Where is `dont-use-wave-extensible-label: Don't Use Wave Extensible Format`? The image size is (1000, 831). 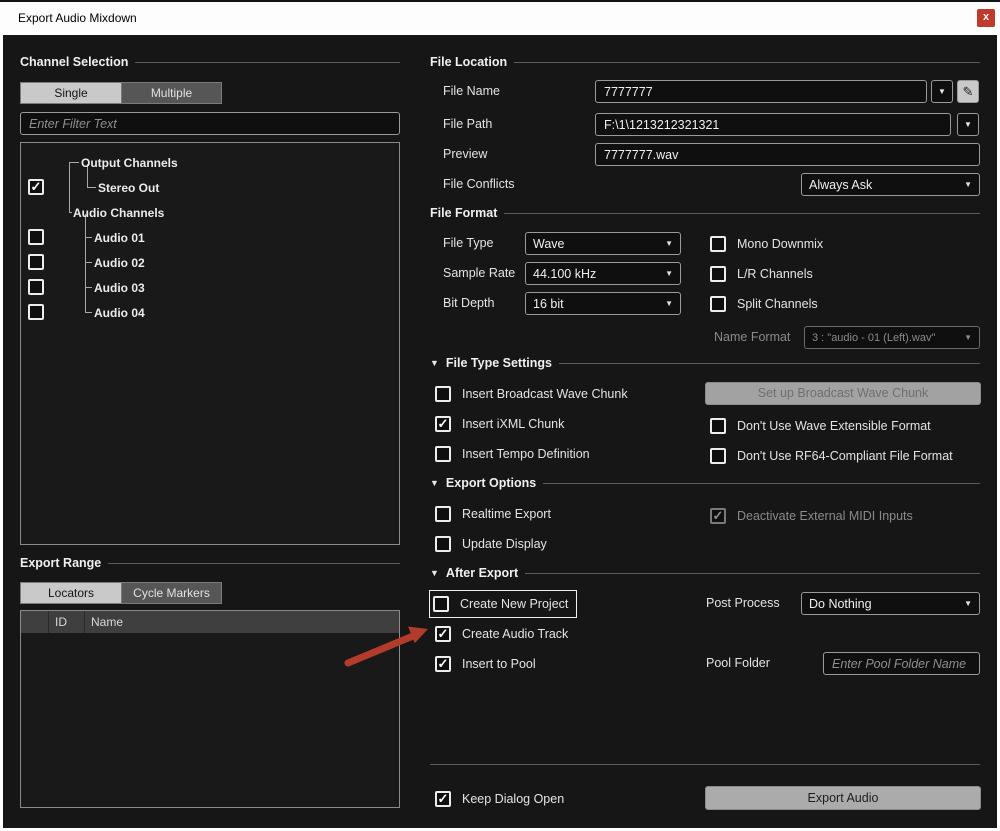
dont-use-wave-extensible-label: Don't Use Wave Extensible Format is located at coordinates (834, 426).